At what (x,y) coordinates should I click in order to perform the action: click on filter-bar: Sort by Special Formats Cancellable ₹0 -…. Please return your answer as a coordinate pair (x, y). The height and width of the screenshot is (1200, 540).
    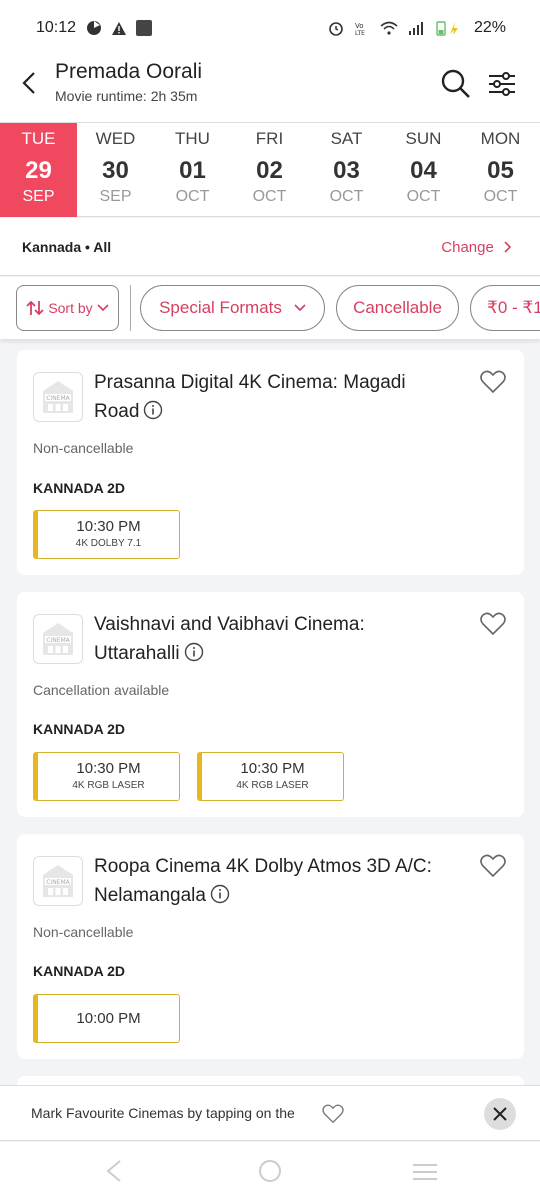
    Looking at the image, I should click on (270, 308).